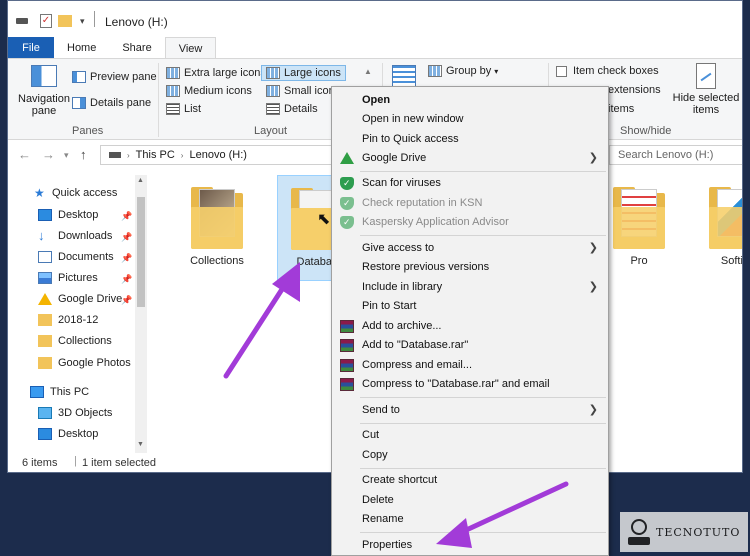  What do you see at coordinates (273, 73) in the screenshot?
I see `large-icons-icon` at bounding box center [273, 73].